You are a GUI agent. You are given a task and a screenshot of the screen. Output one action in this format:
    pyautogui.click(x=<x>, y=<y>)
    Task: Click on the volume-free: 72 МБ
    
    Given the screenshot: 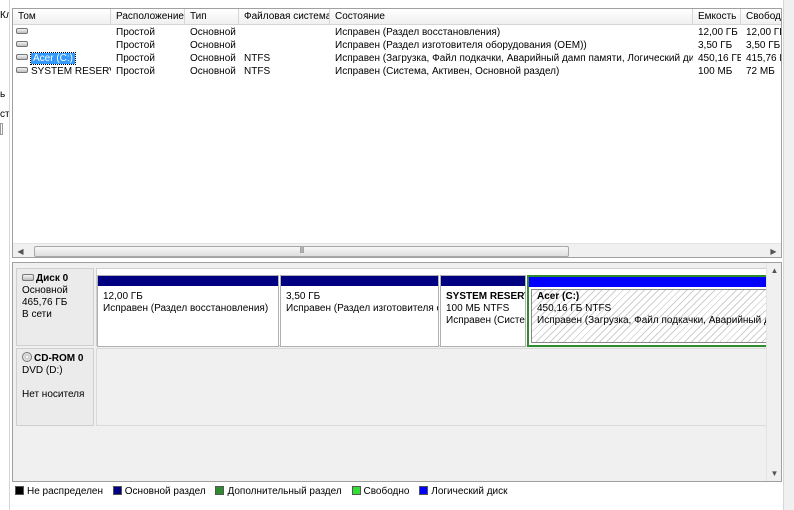 What is the action you would take?
    pyautogui.click(x=760, y=71)
    